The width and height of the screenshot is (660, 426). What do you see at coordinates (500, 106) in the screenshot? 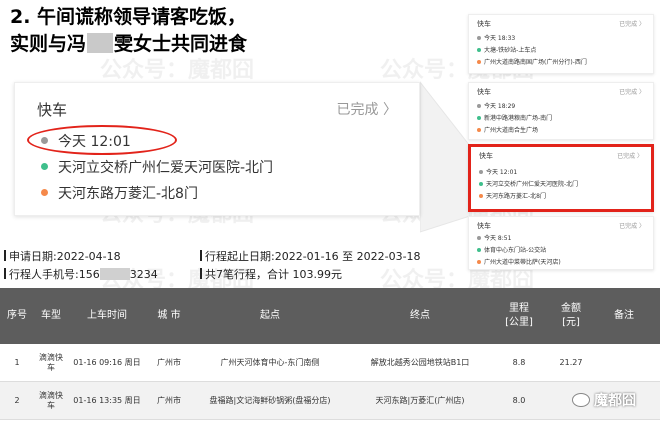
I see `mini-time: 今天 18:29` at bounding box center [500, 106].